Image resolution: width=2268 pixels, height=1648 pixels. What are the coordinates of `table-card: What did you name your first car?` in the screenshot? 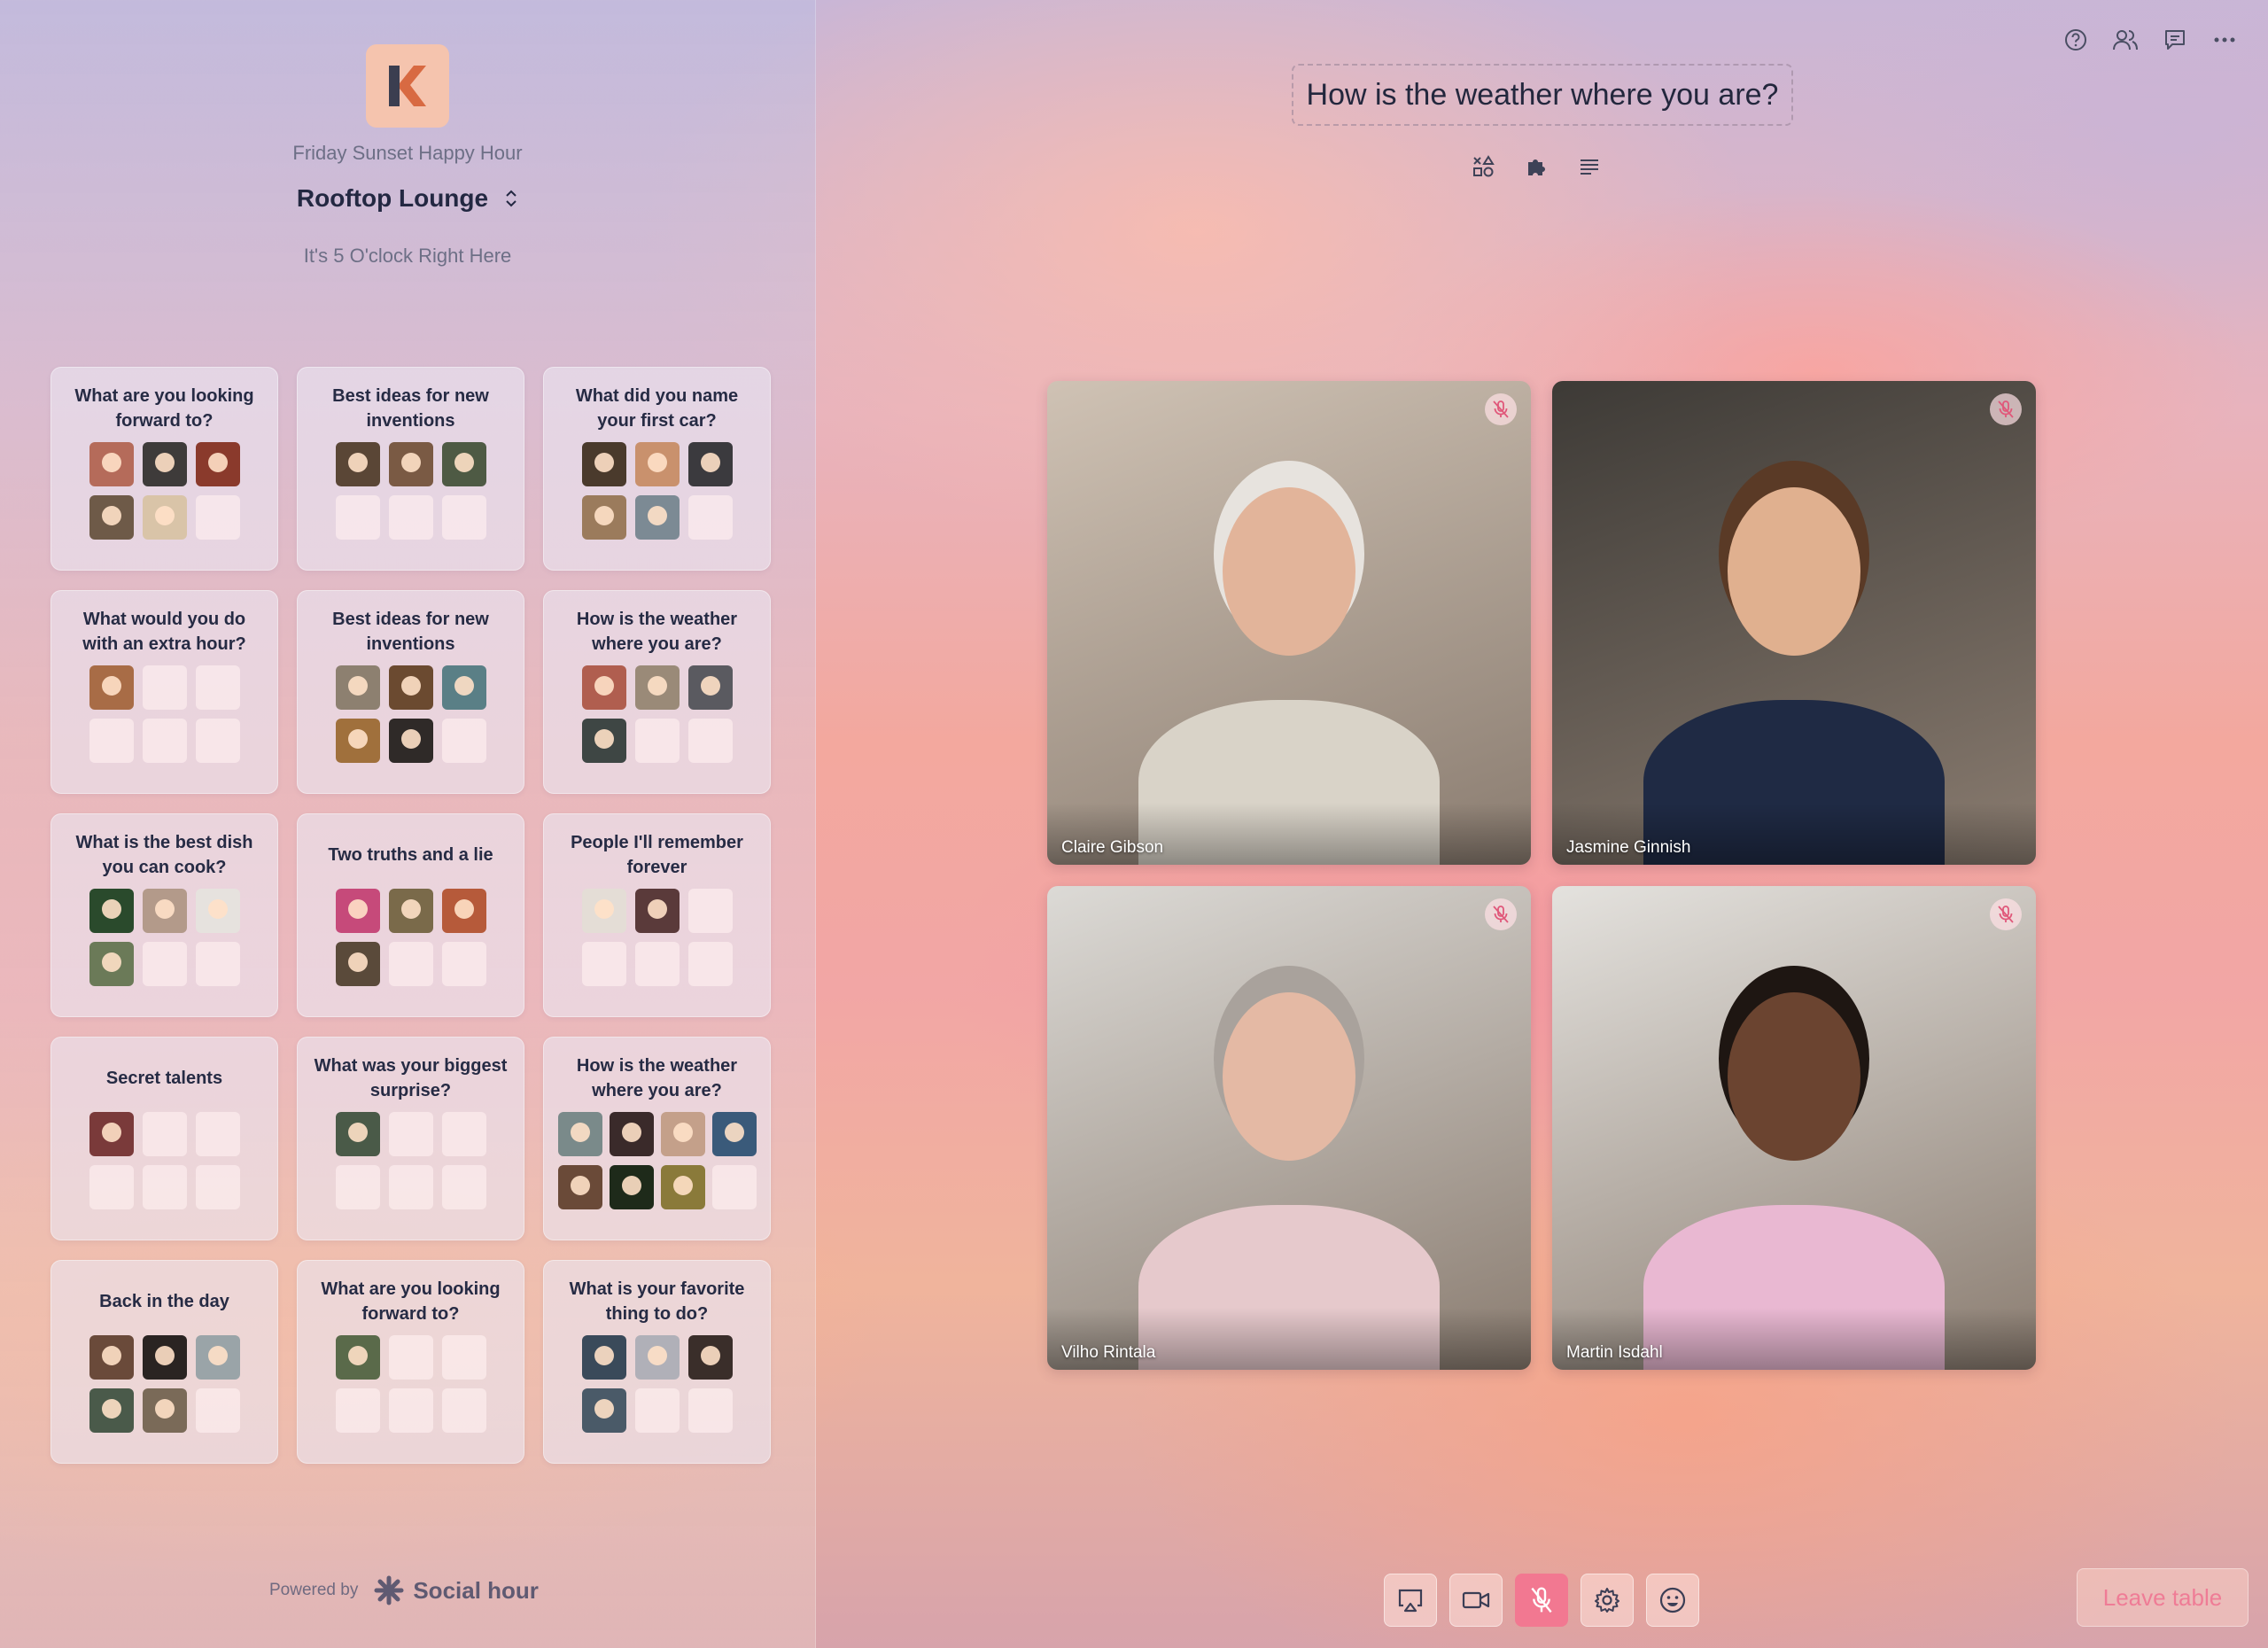 It's located at (657, 469).